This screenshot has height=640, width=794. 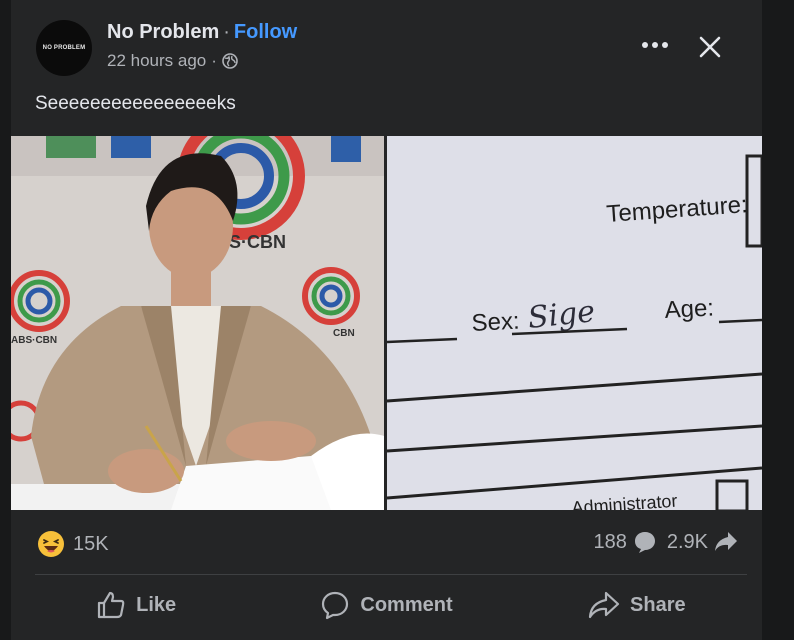 What do you see at coordinates (91, 543) in the screenshot?
I see `reaction-count: 15K` at bounding box center [91, 543].